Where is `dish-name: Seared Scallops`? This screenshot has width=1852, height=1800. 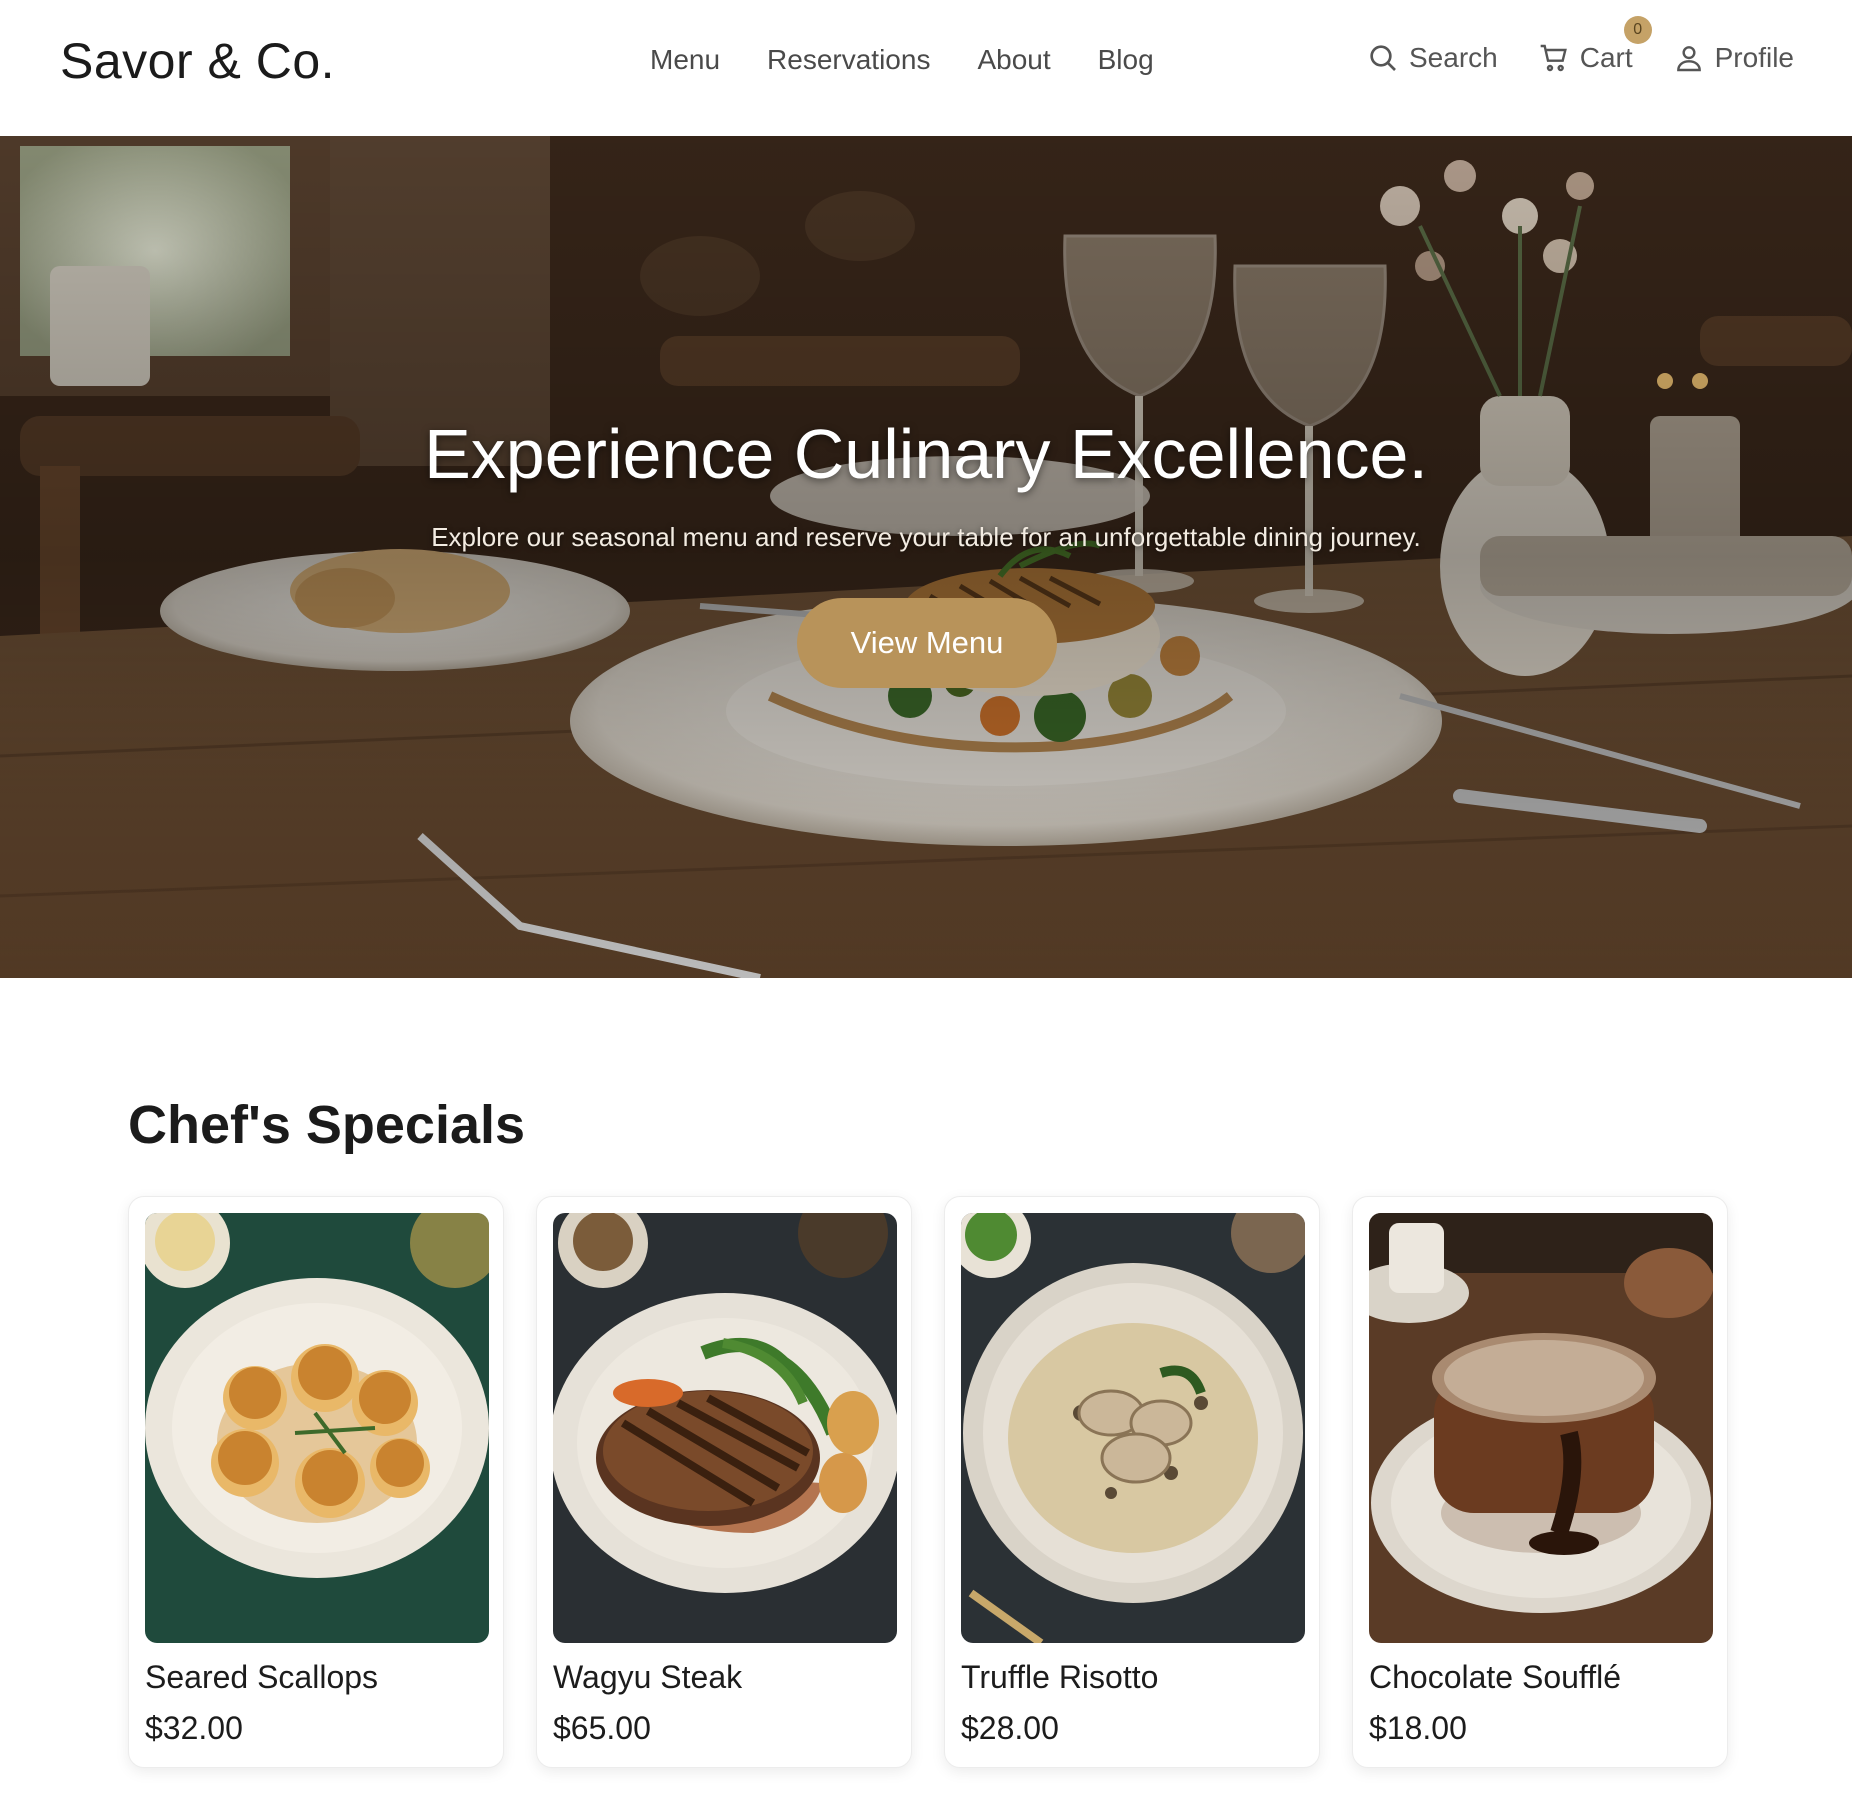 dish-name: Seared Scallops is located at coordinates (262, 1677).